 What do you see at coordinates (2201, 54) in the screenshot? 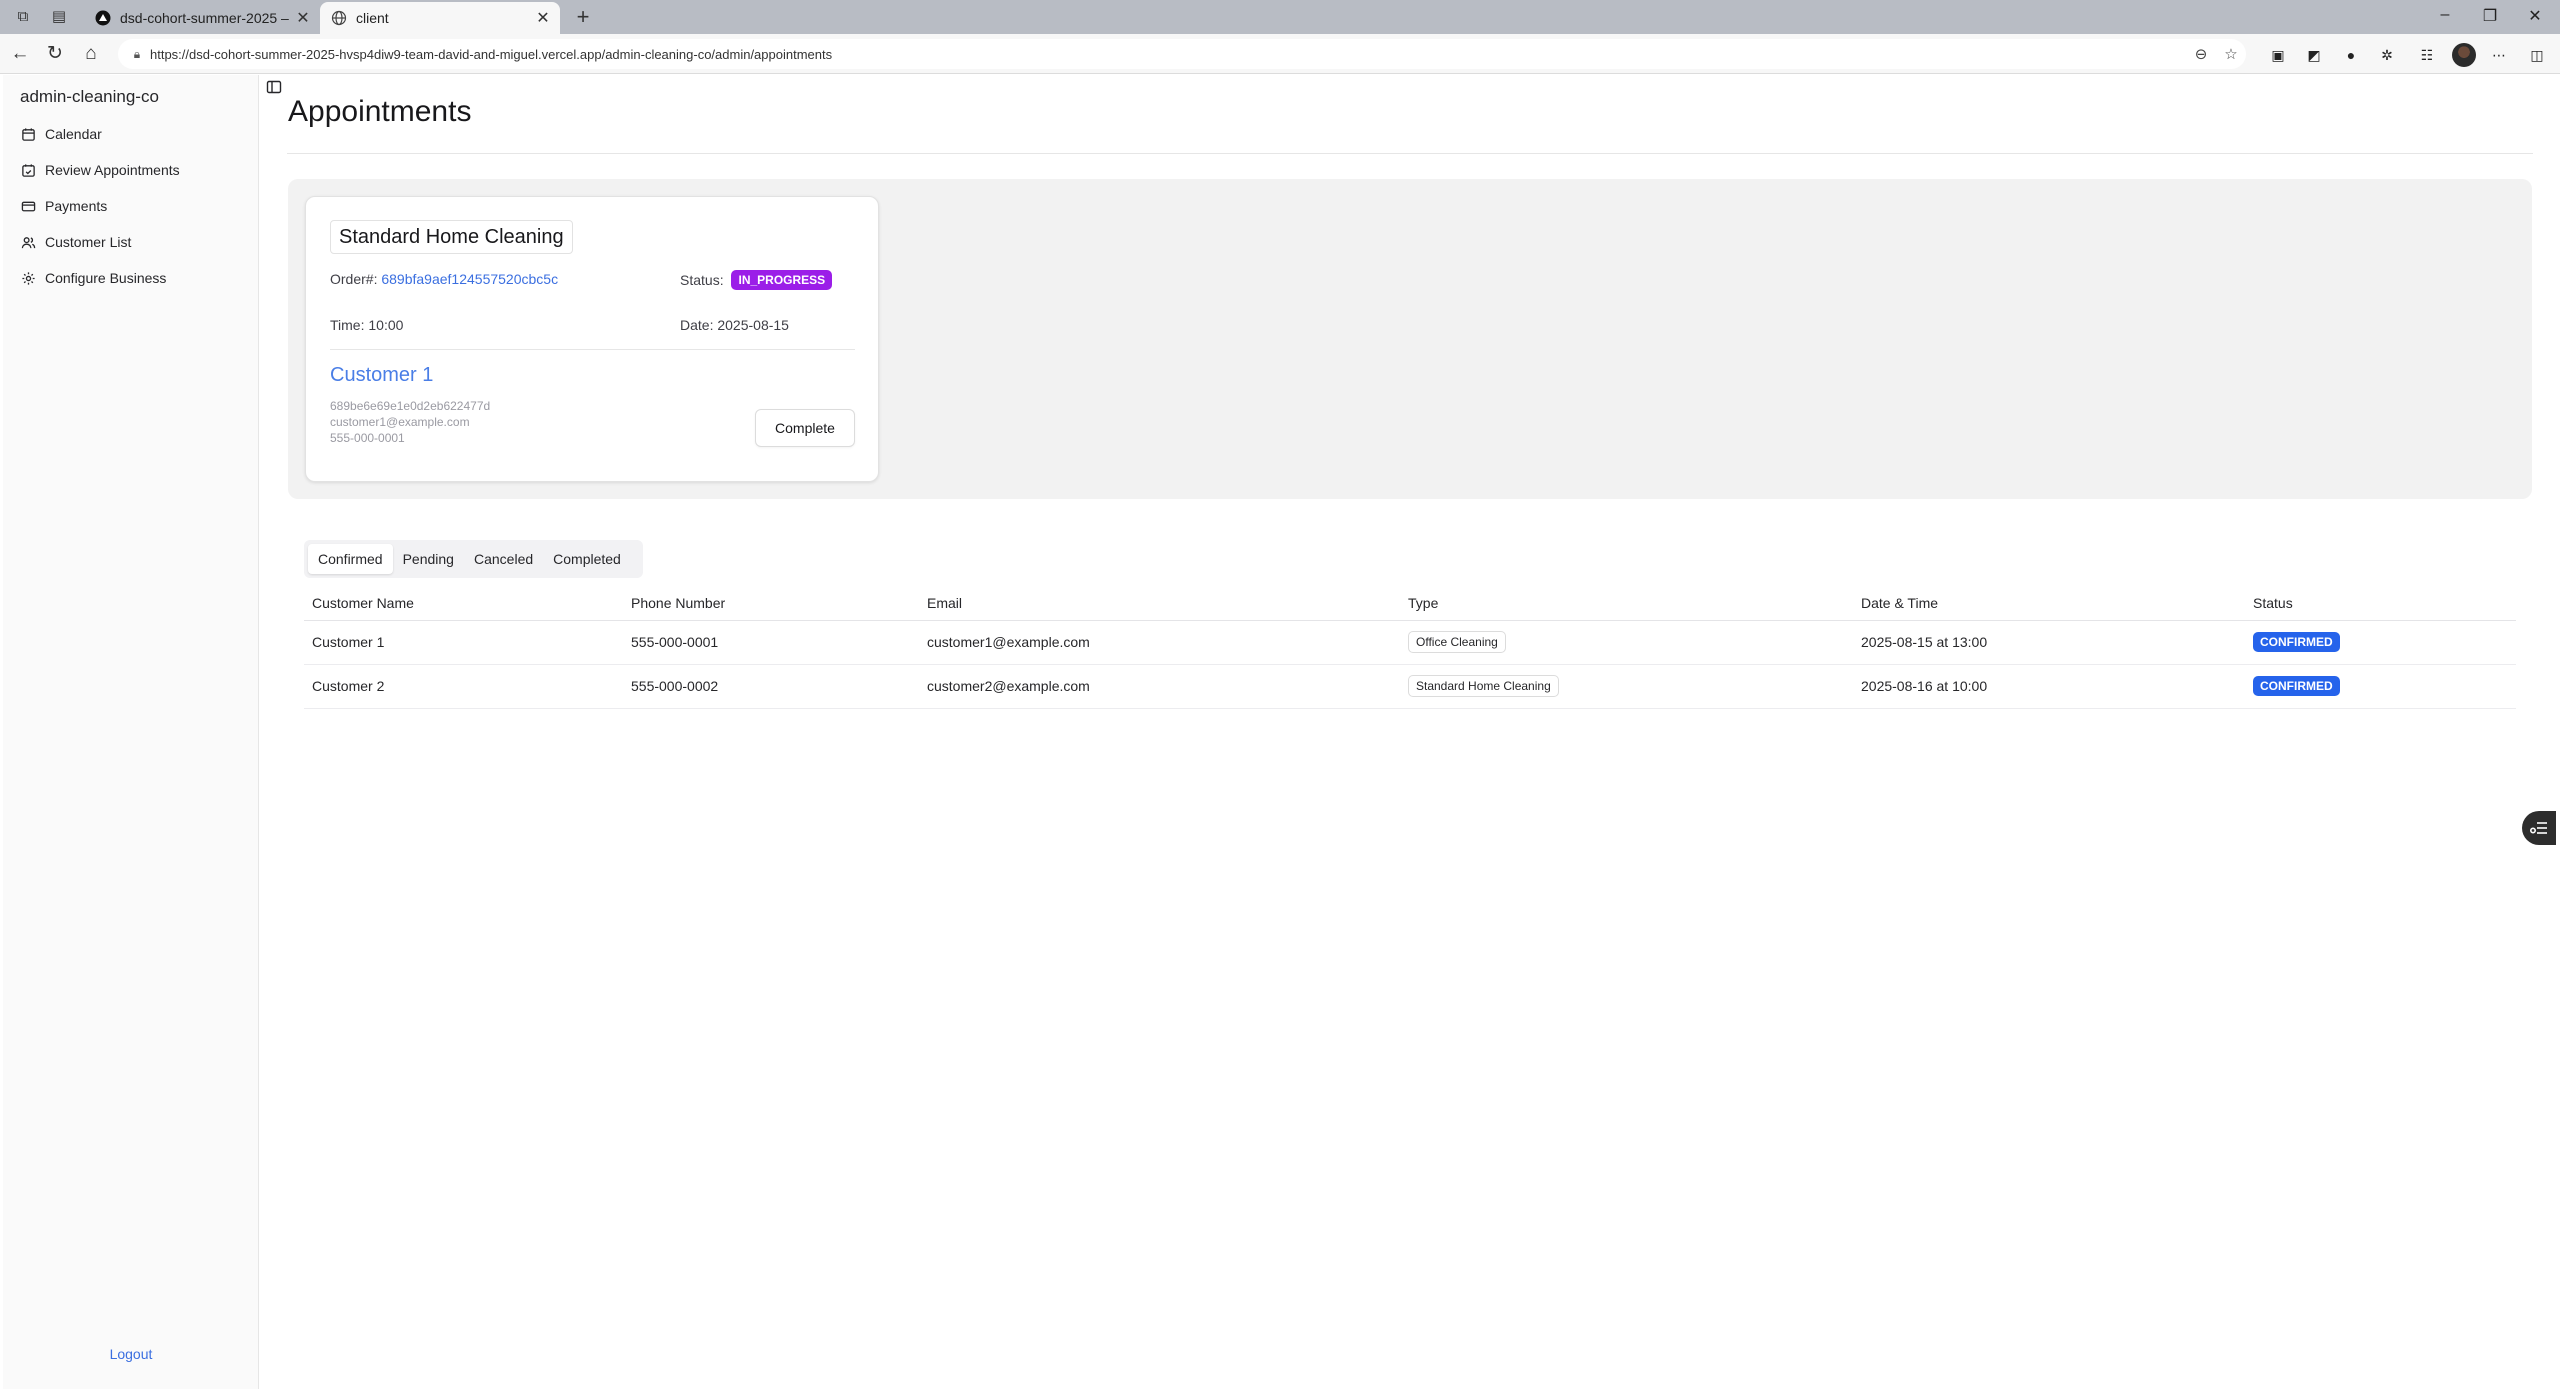
I see `reader-mode-icon: ⊖` at bounding box center [2201, 54].